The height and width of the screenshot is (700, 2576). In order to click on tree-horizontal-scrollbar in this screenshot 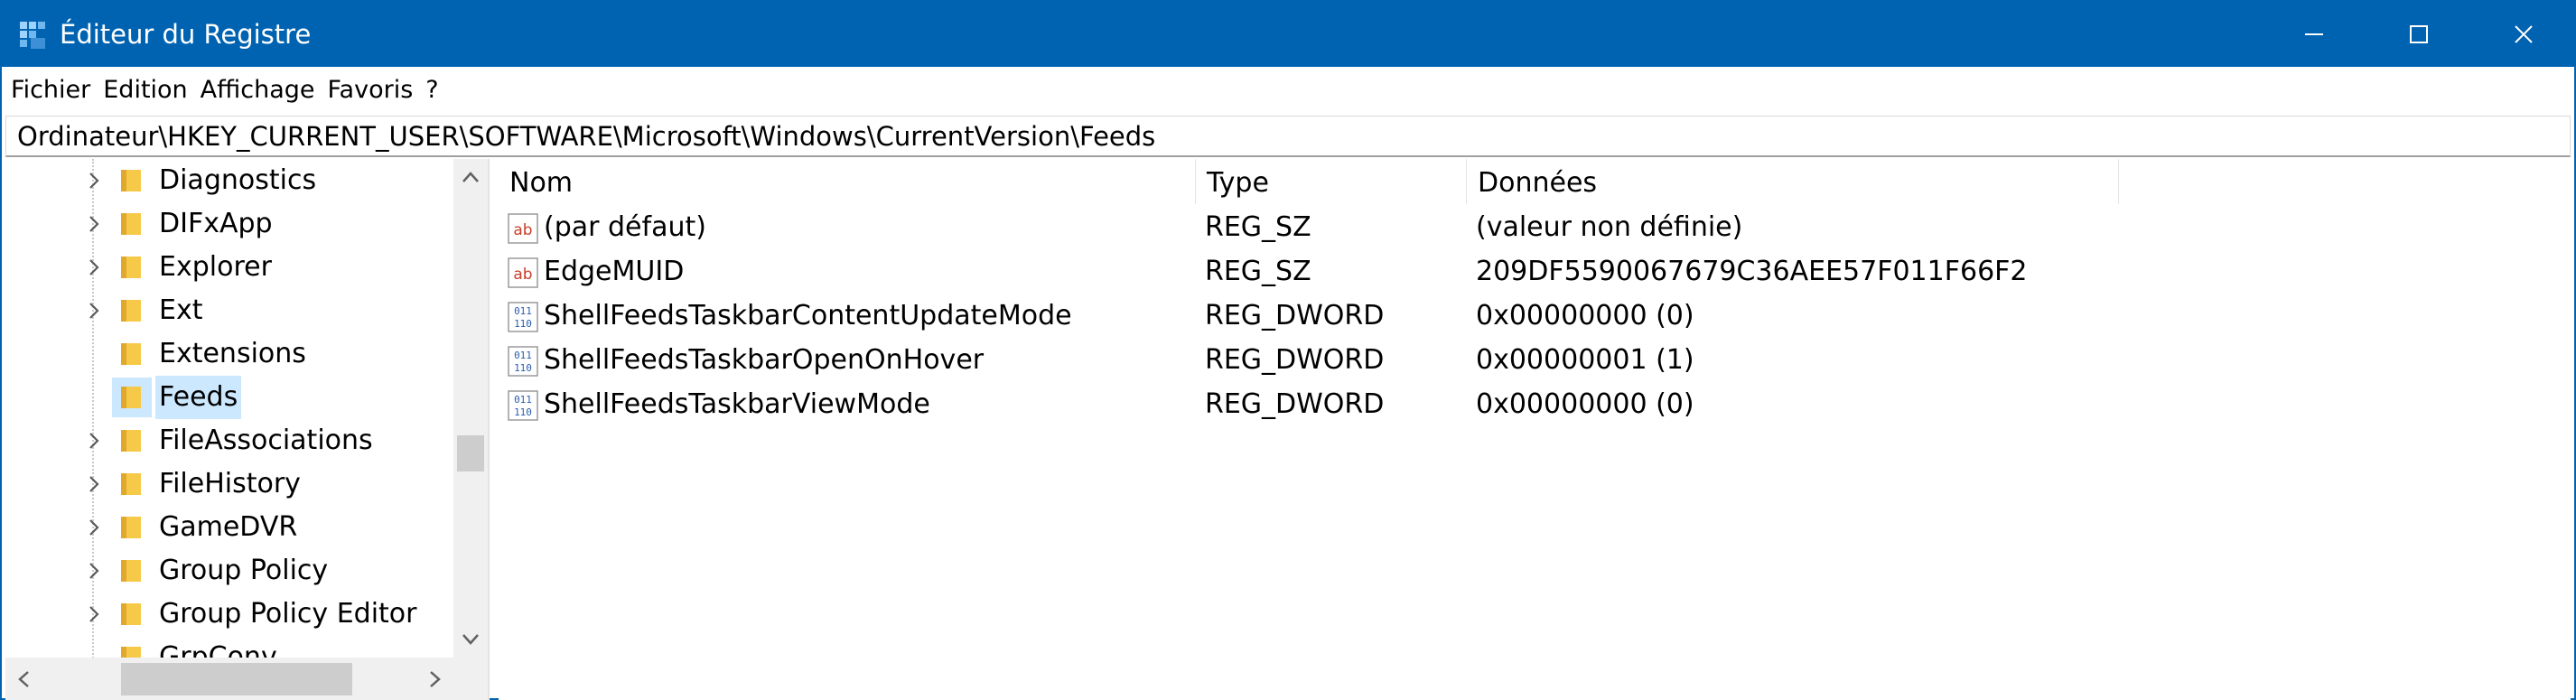, I will do `click(229, 679)`.